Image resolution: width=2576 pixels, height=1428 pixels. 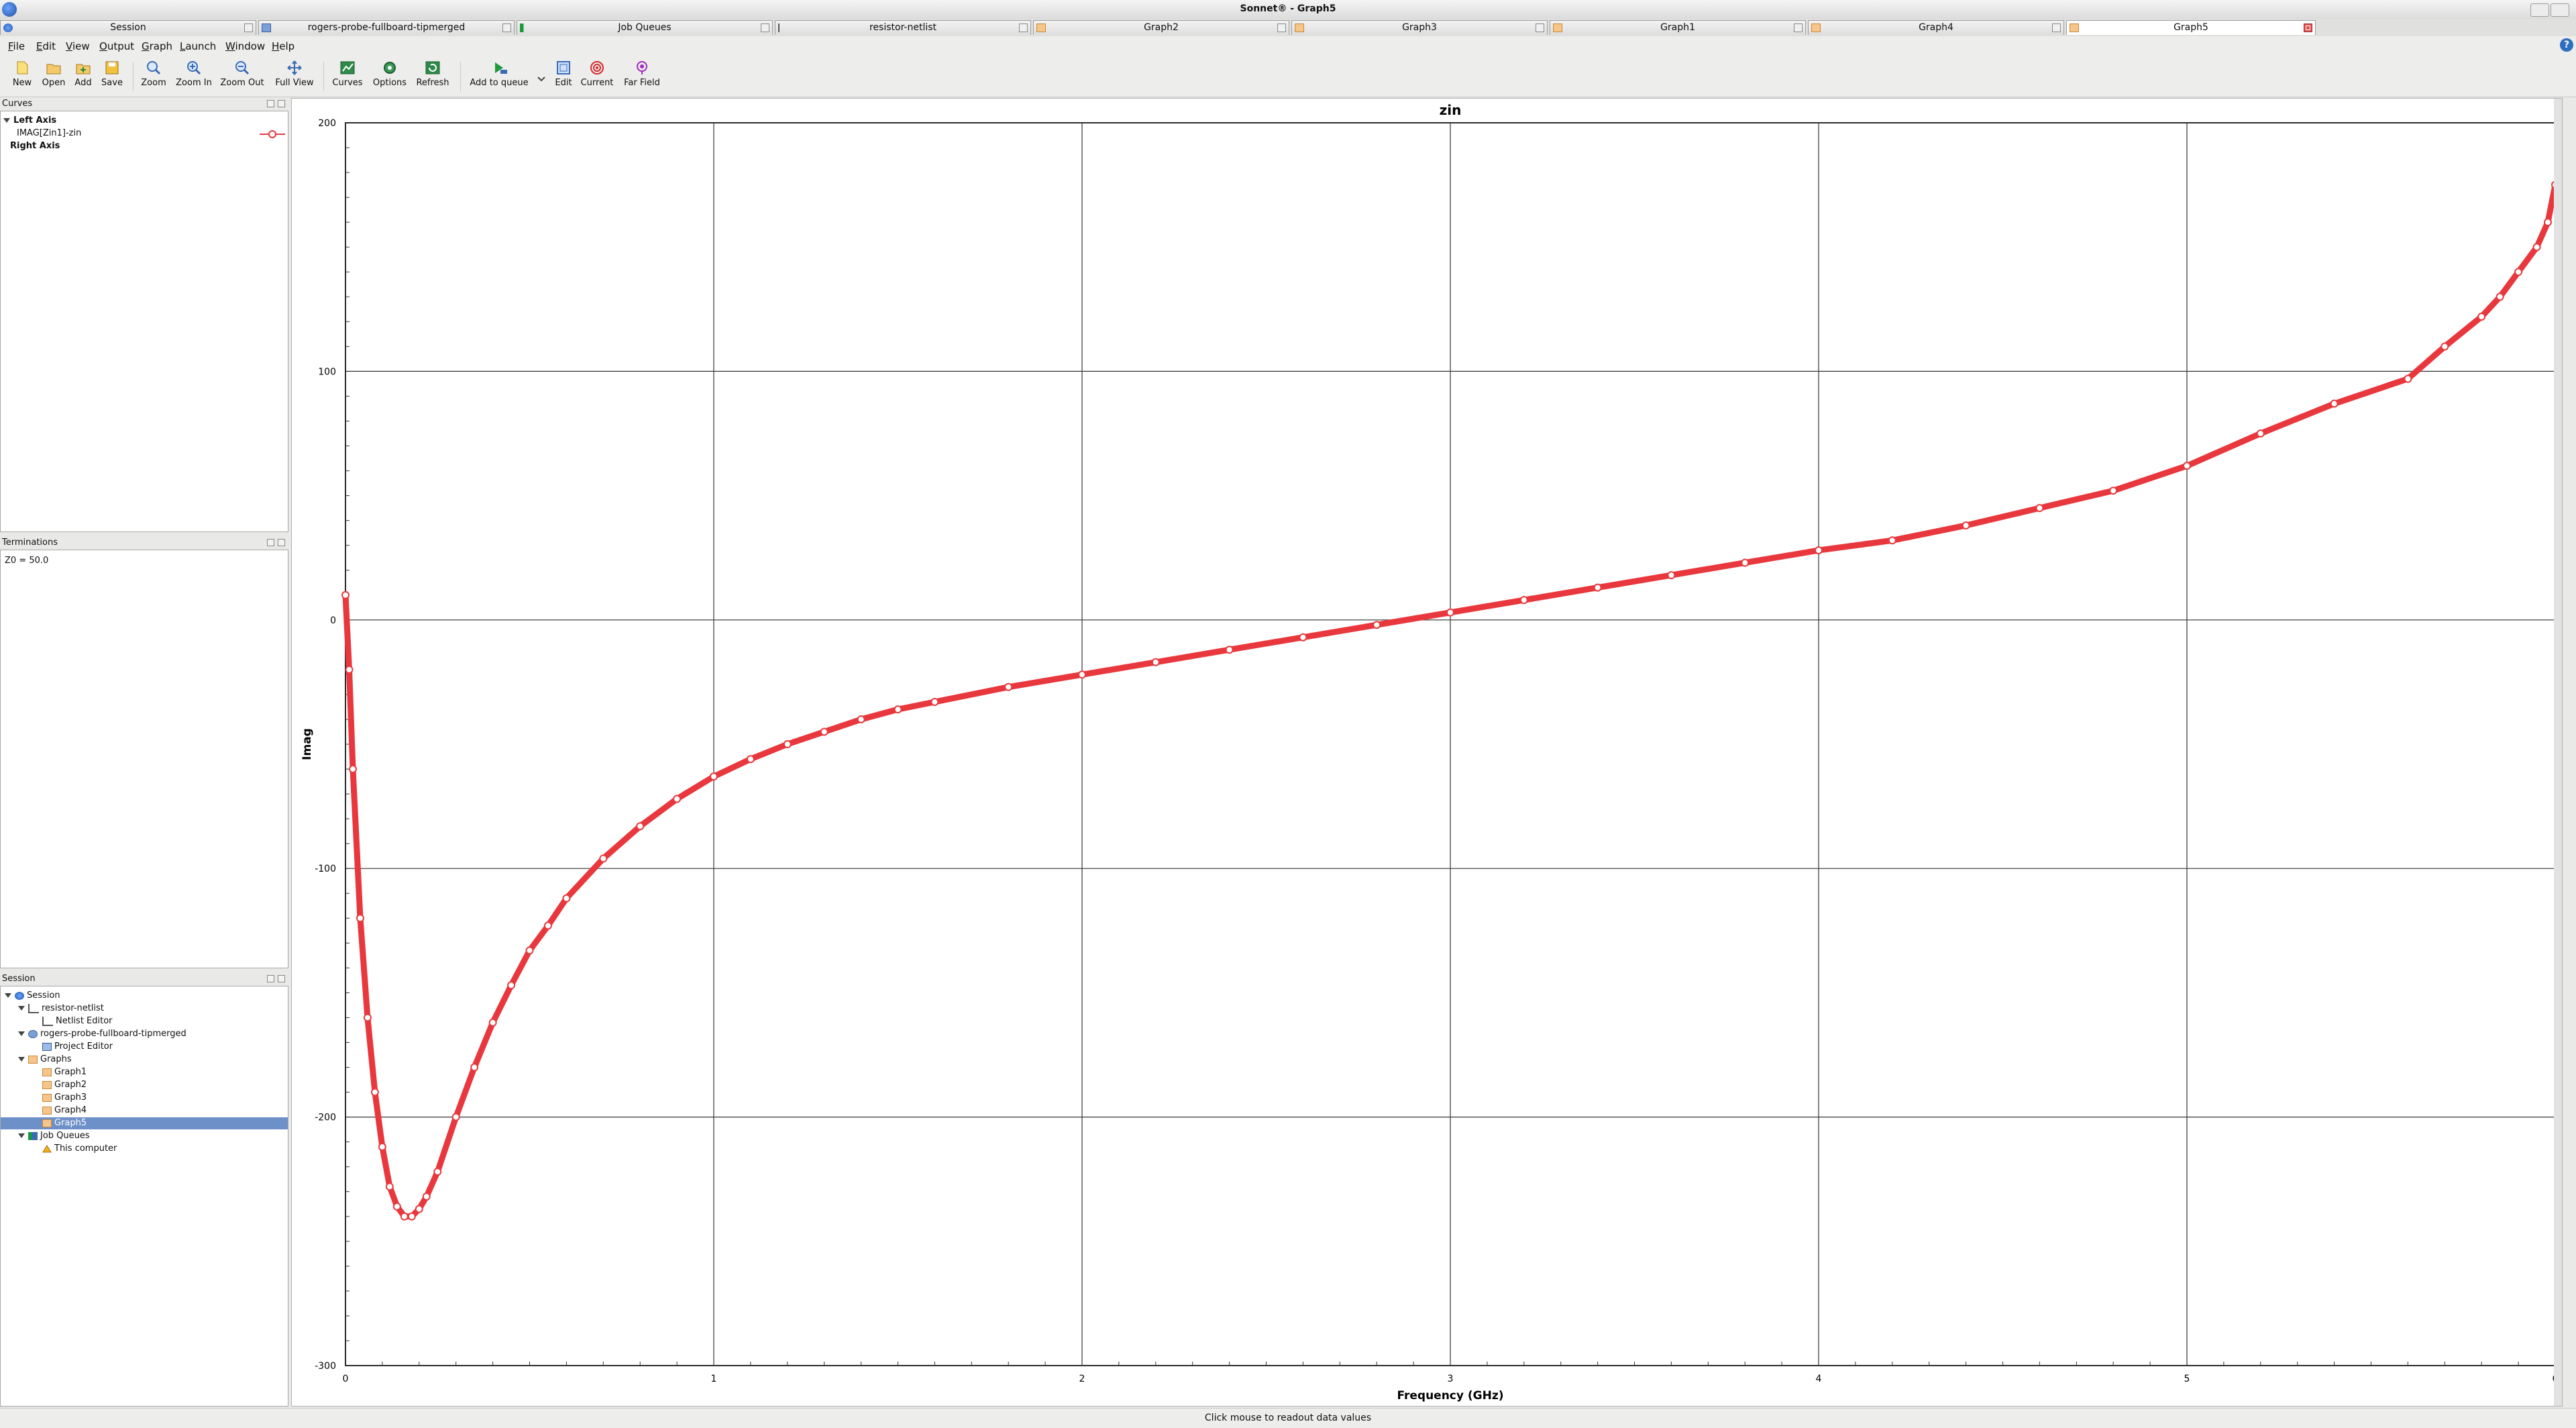 What do you see at coordinates (347, 77) in the screenshot?
I see `curves-button: Curves` at bounding box center [347, 77].